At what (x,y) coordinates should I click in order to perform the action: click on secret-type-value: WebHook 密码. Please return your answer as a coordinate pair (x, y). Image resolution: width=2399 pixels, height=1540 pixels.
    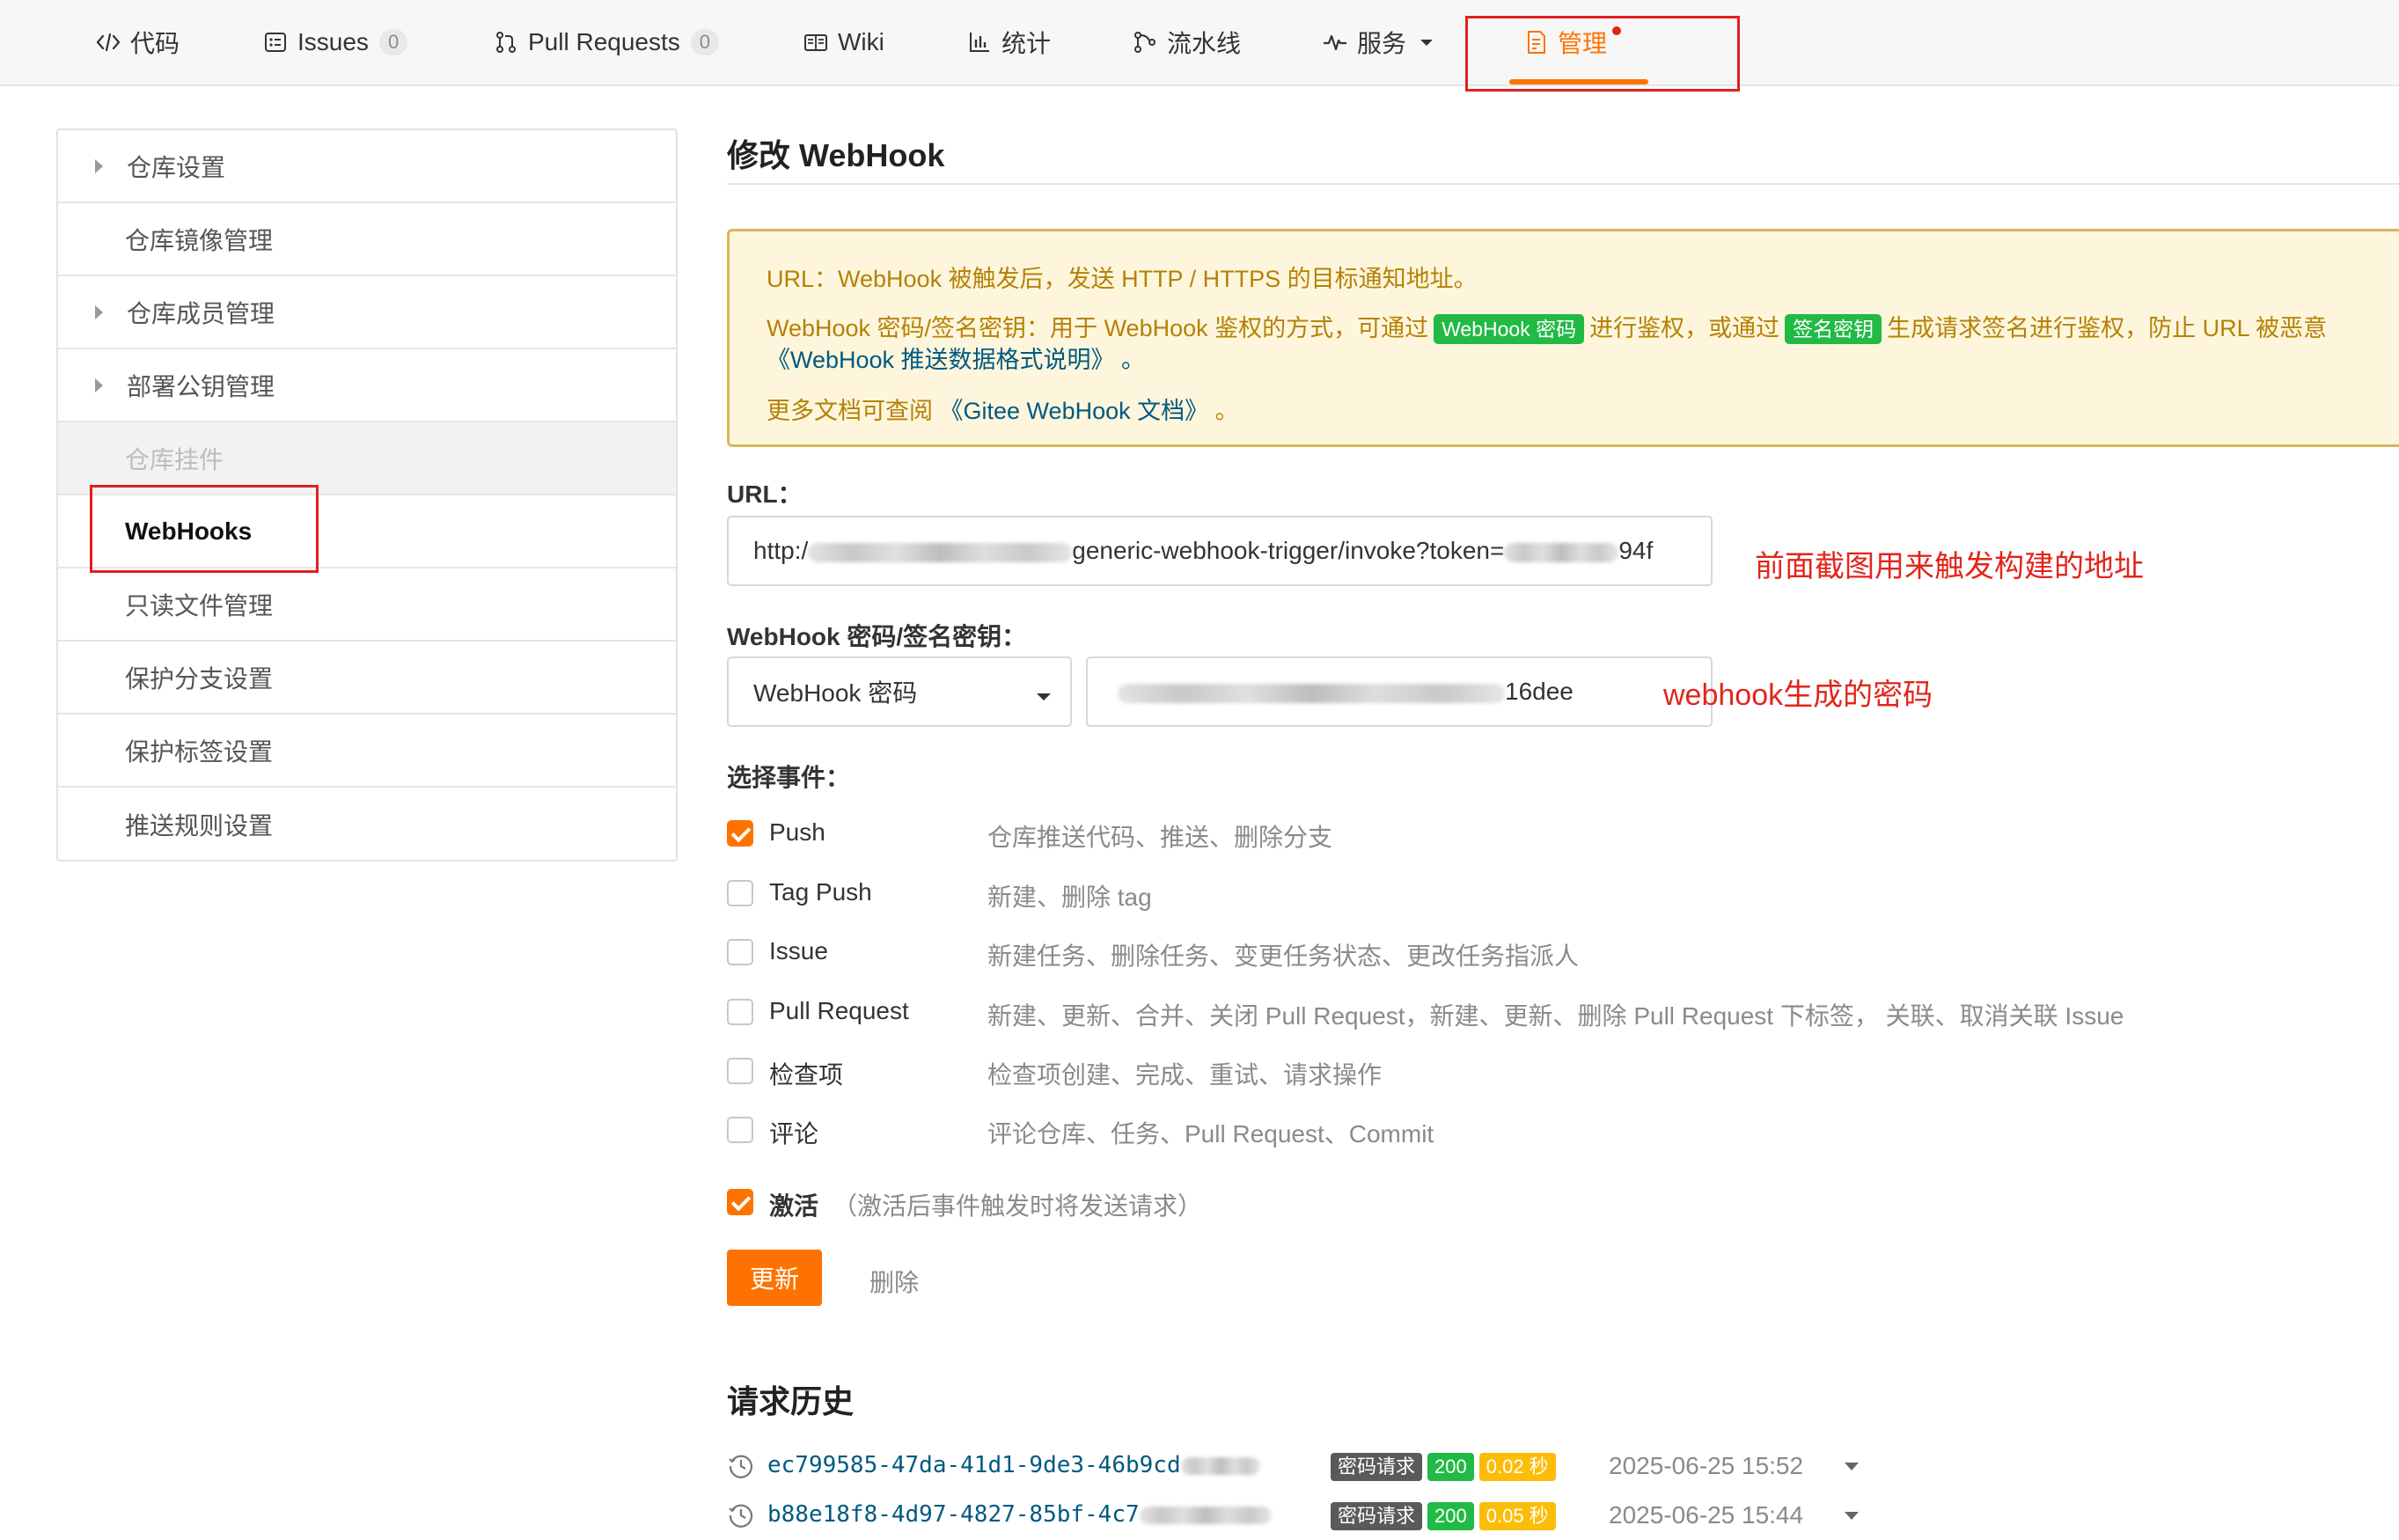
    Looking at the image, I should click on (836, 693).